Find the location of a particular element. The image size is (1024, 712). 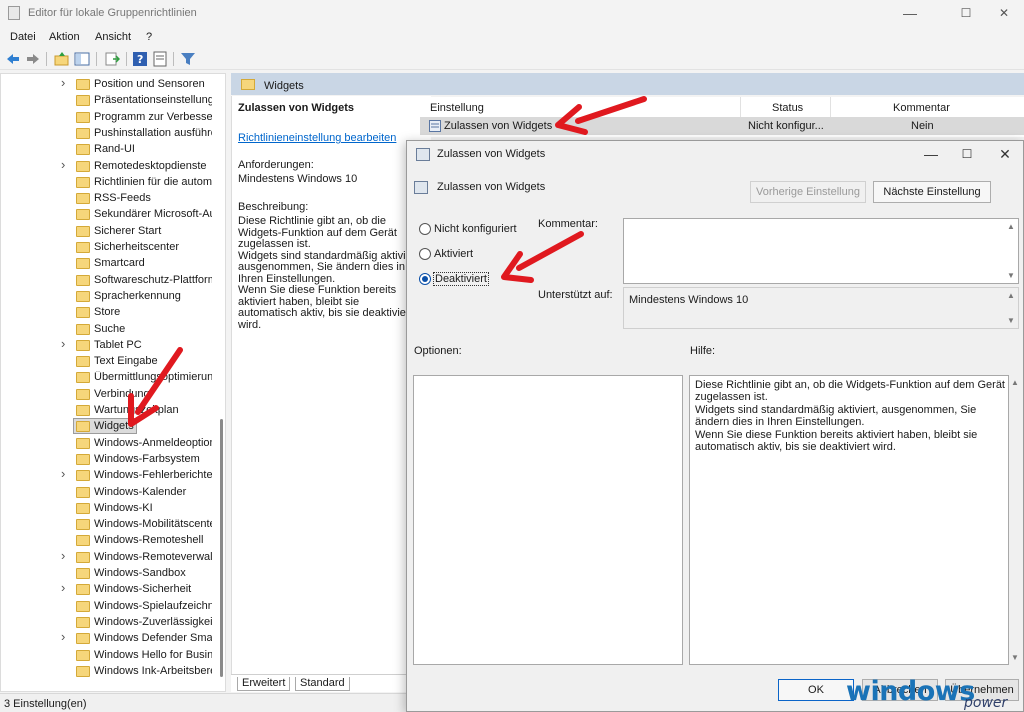

help-icon: ? is located at coordinates (140, 59).